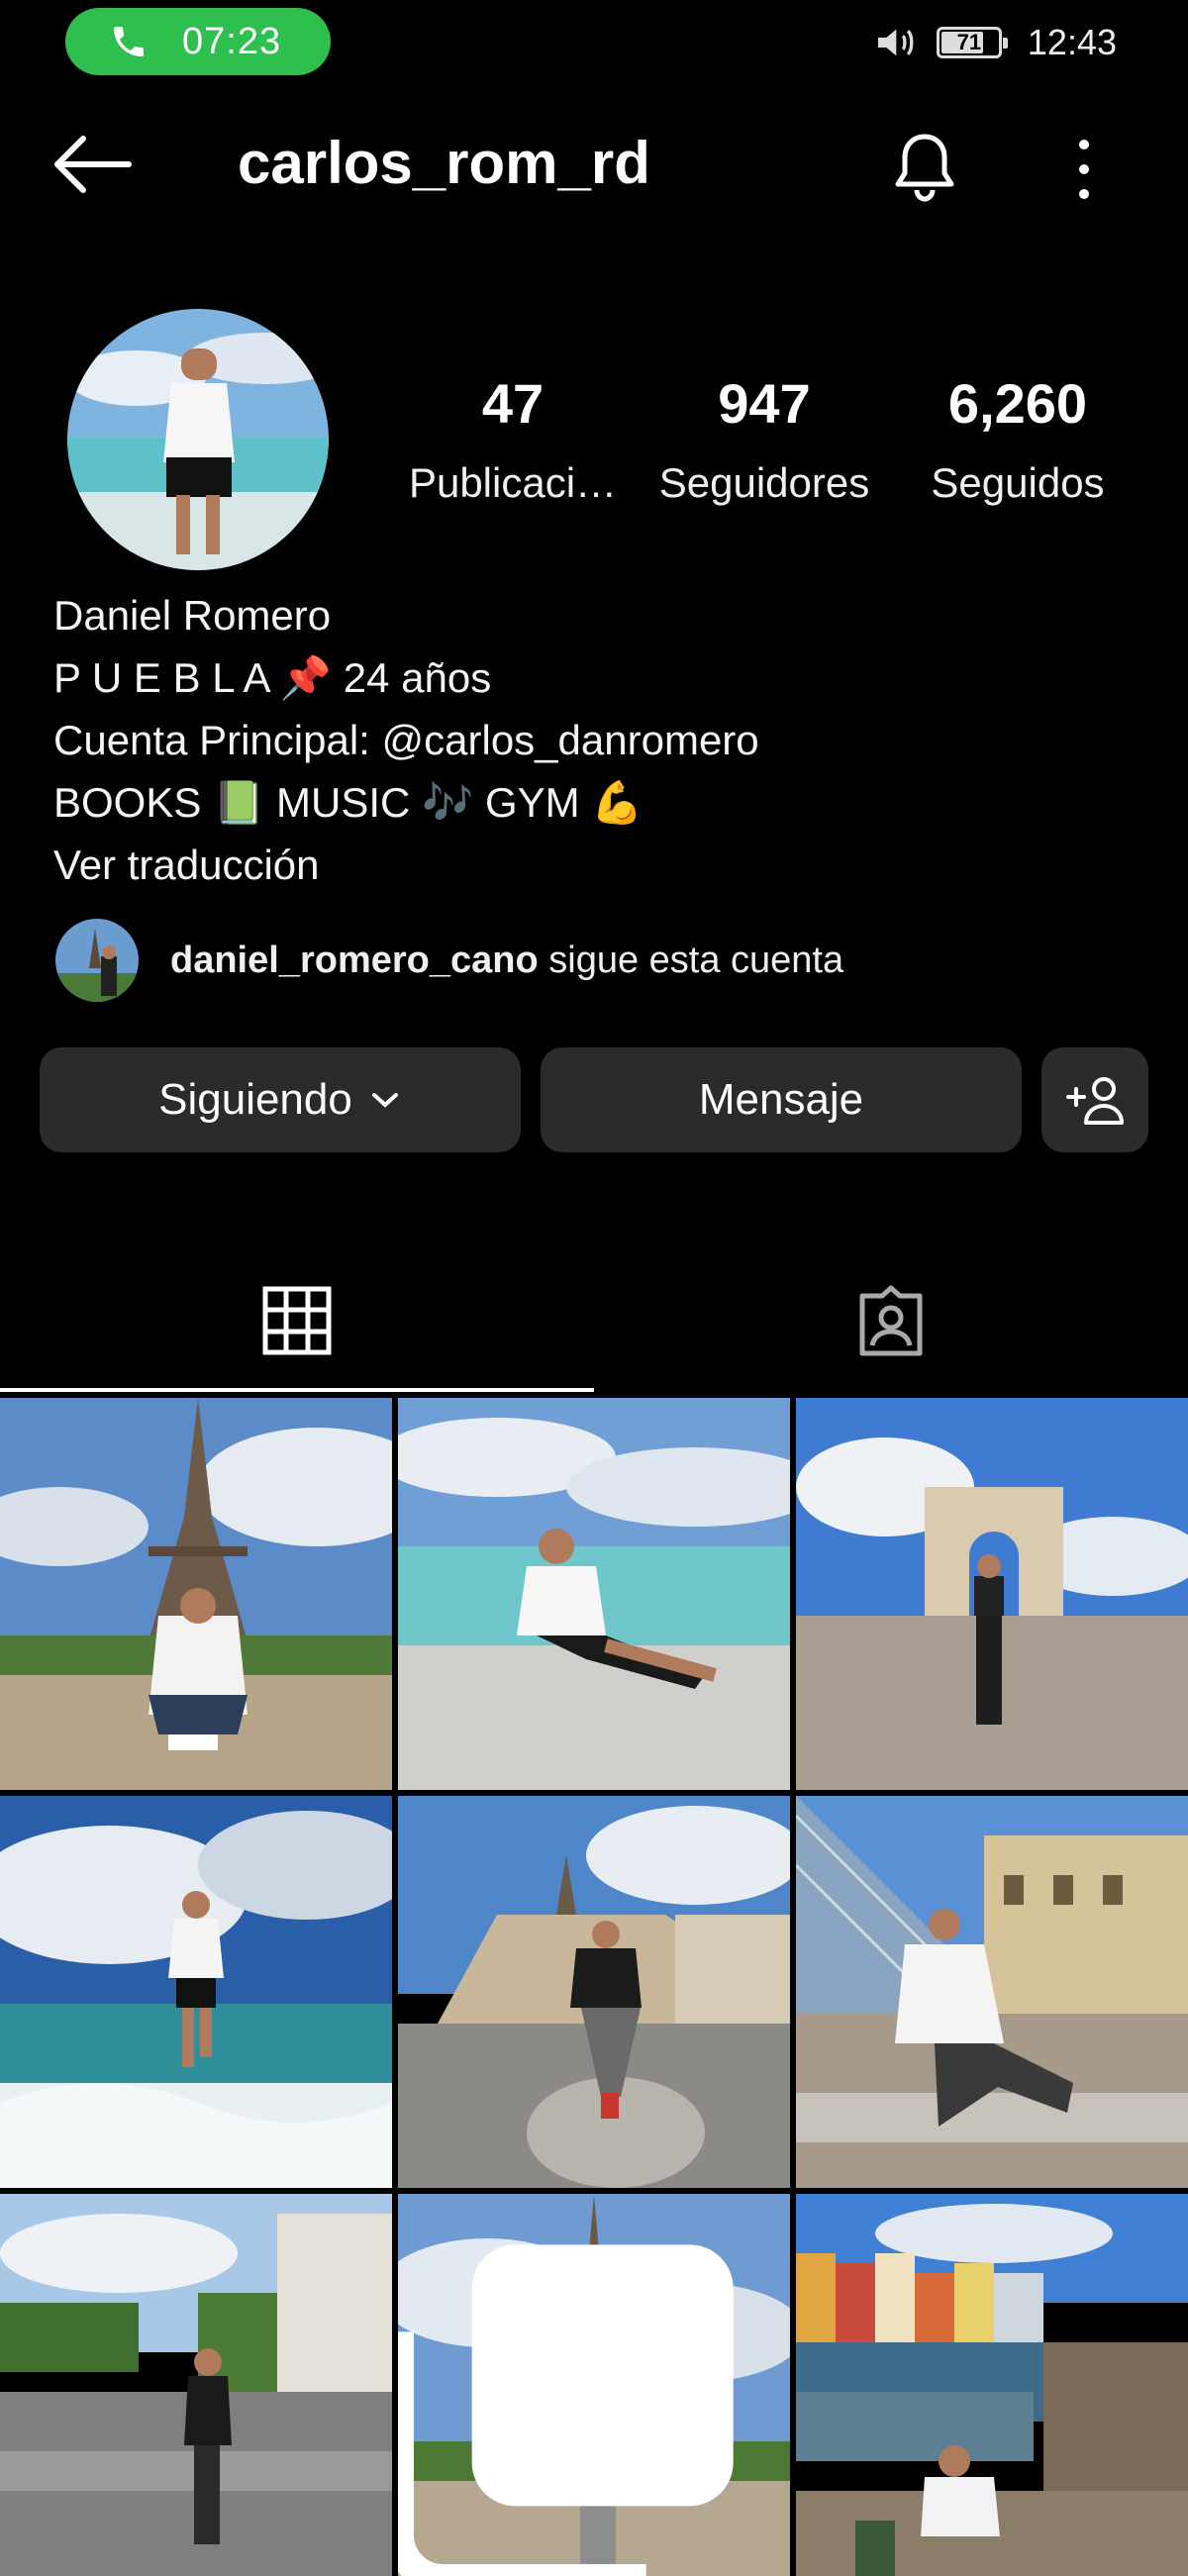 This screenshot has width=1188, height=2576. I want to click on following-stat: 6,260 Seguidos, so click(1017, 442).